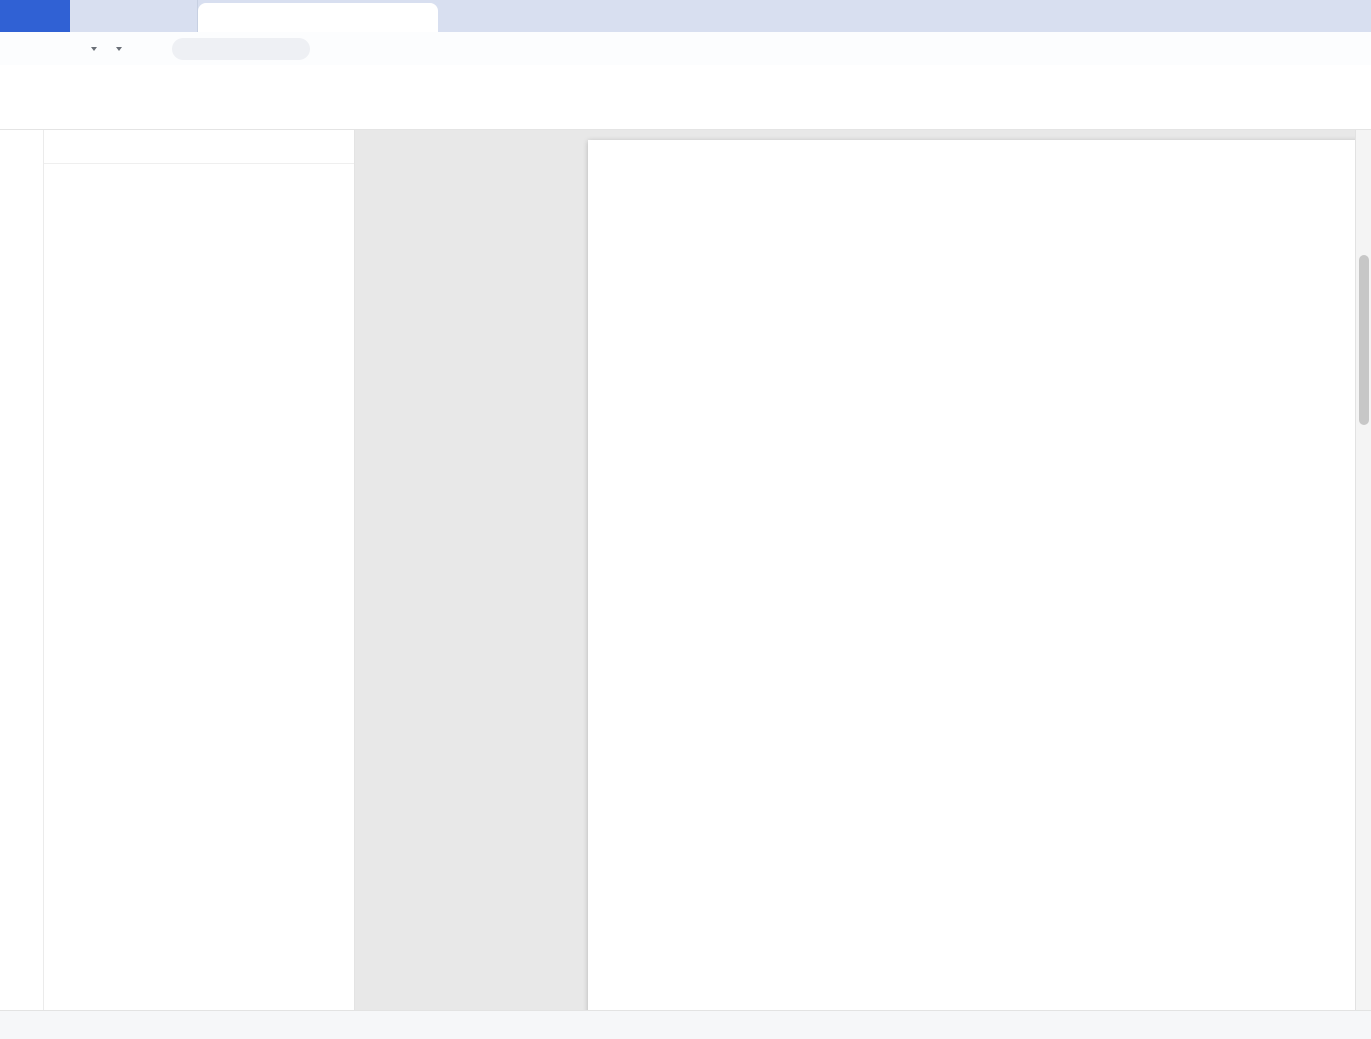 The image size is (1371, 1039). What do you see at coordinates (199, 158) in the screenshot?
I see `toc-toolbar` at bounding box center [199, 158].